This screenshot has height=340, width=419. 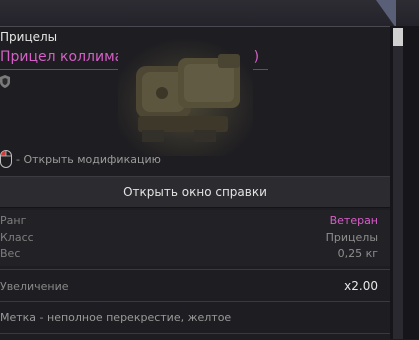 What do you see at coordinates (6, 159) in the screenshot?
I see `mouse-icon` at bounding box center [6, 159].